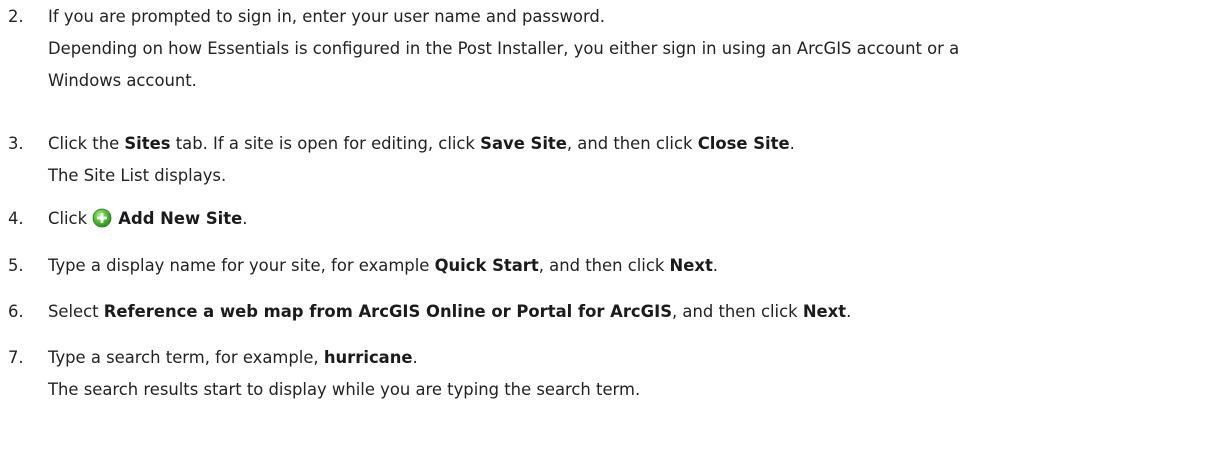 Image resolution: width=1219 pixels, height=455 pixels. Describe the element at coordinates (102, 217) in the screenshot. I see `add-circle-icon` at that location.